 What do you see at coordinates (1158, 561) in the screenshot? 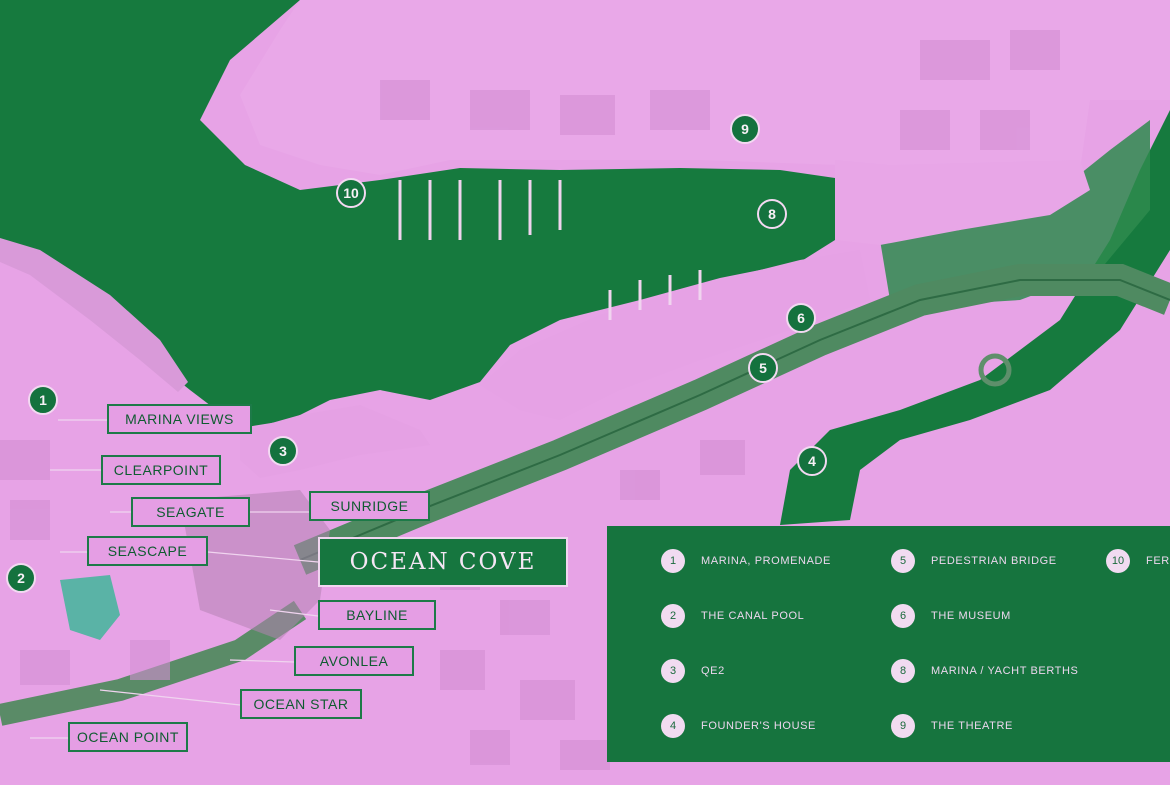
I see `legend-label: FER` at bounding box center [1158, 561].